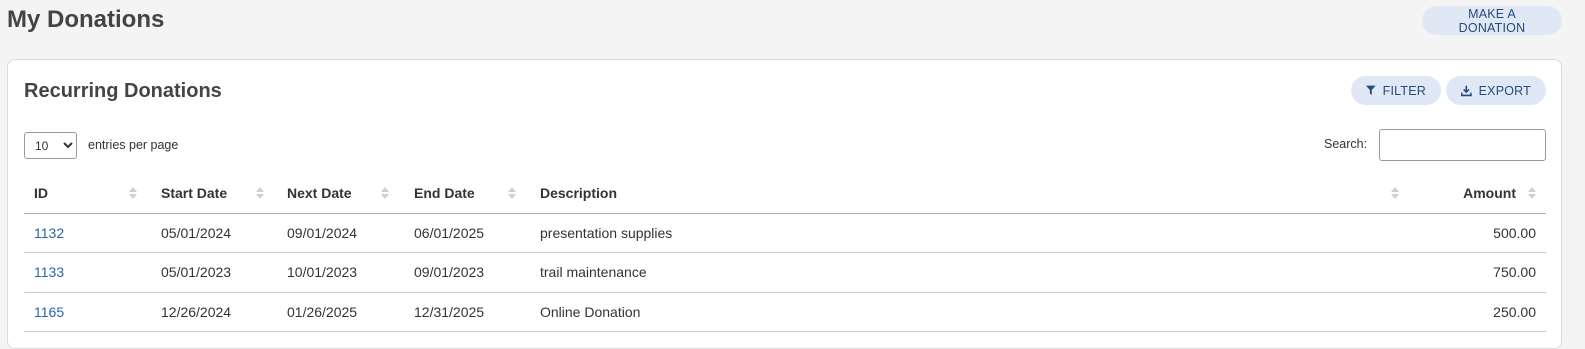 Image resolution: width=1585 pixels, height=349 pixels. What do you see at coordinates (967, 193) in the screenshot?
I see `column-header-description: Description` at bounding box center [967, 193].